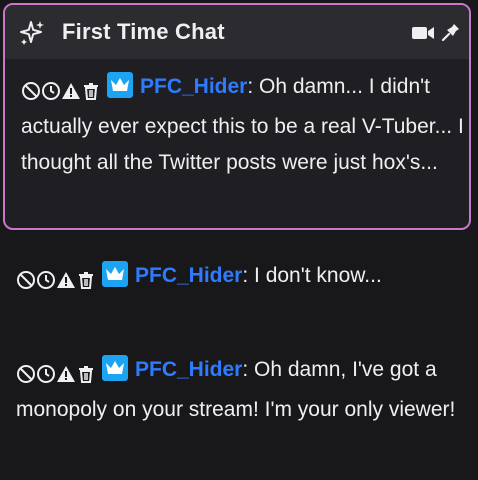  Describe the element at coordinates (423, 33) in the screenshot. I see `camera-icon` at that location.